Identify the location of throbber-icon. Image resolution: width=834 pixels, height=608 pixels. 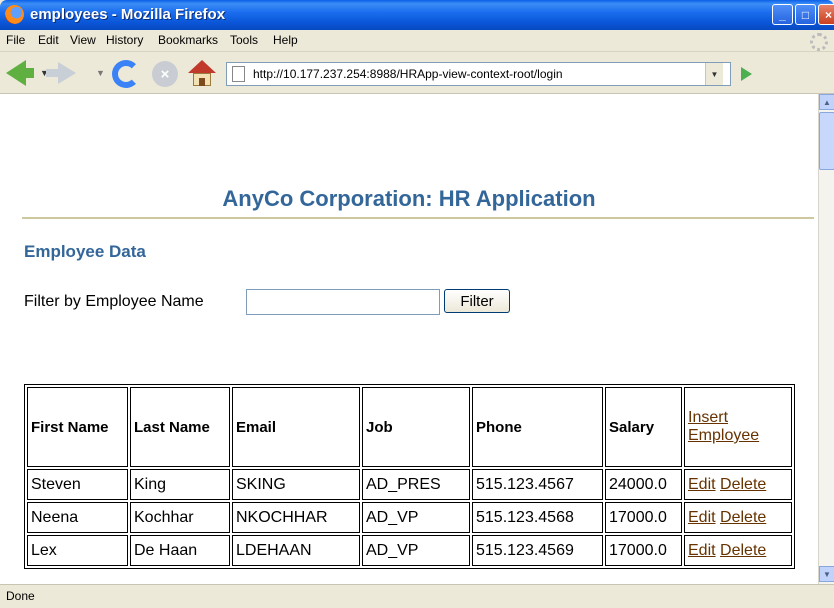
(819, 42).